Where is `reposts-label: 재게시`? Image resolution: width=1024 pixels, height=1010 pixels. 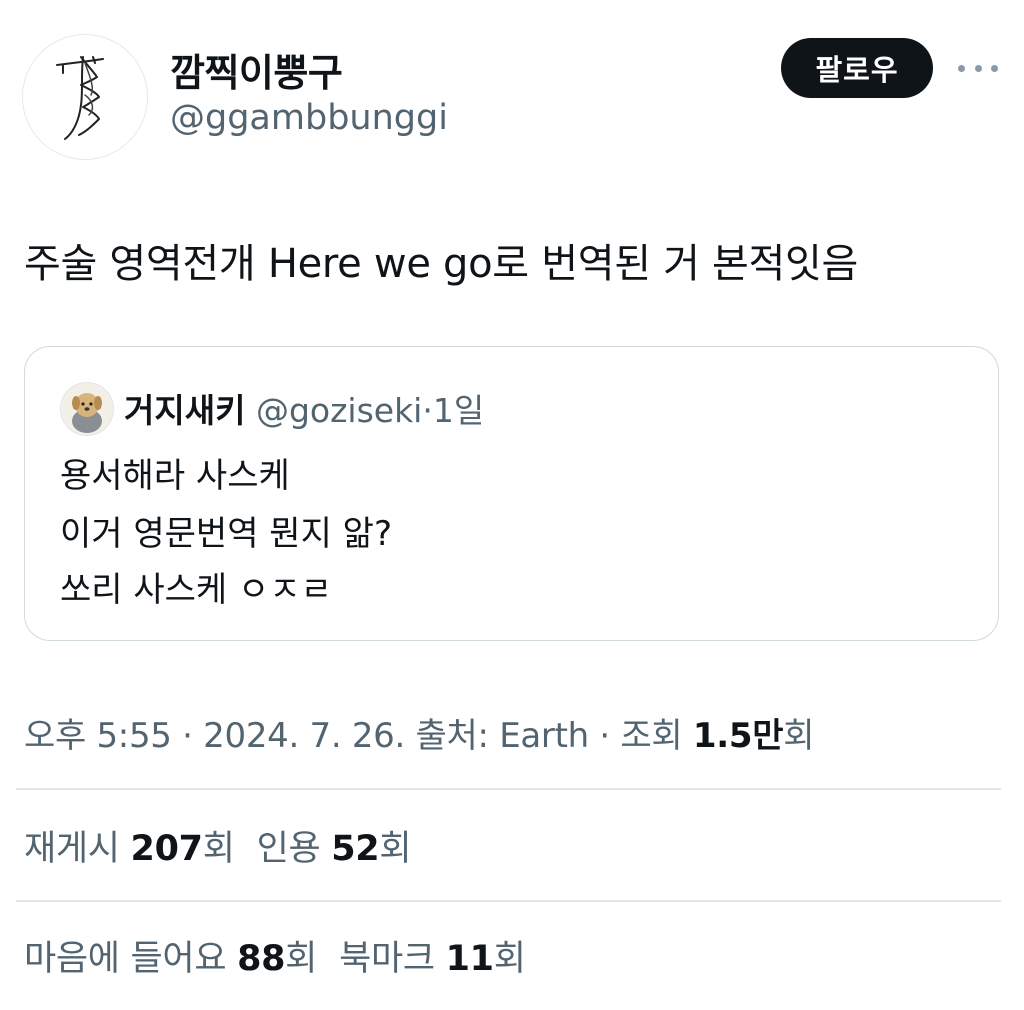 reposts-label: 재게시 is located at coordinates (72, 849).